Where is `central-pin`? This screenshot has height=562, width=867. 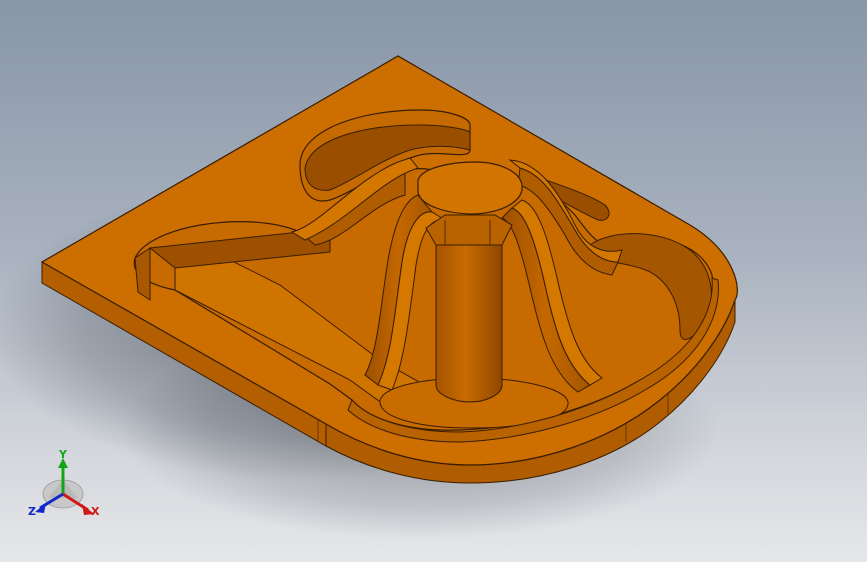
central-pin is located at coordinates (469, 313).